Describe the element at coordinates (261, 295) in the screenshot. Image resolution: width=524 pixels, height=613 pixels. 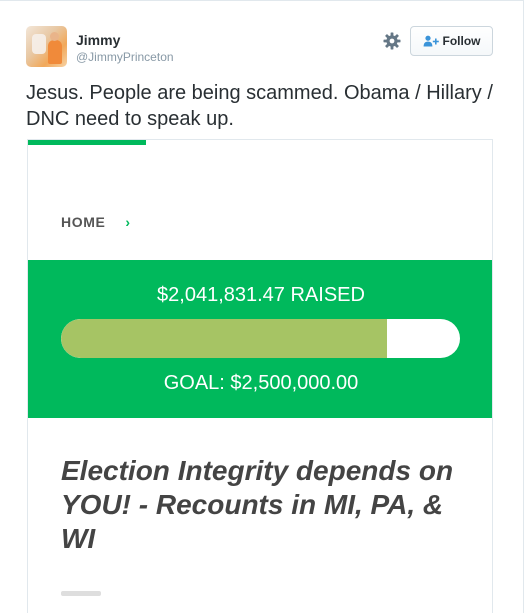
I see `raised-amount: $2,041,831.47 RAISED` at that location.